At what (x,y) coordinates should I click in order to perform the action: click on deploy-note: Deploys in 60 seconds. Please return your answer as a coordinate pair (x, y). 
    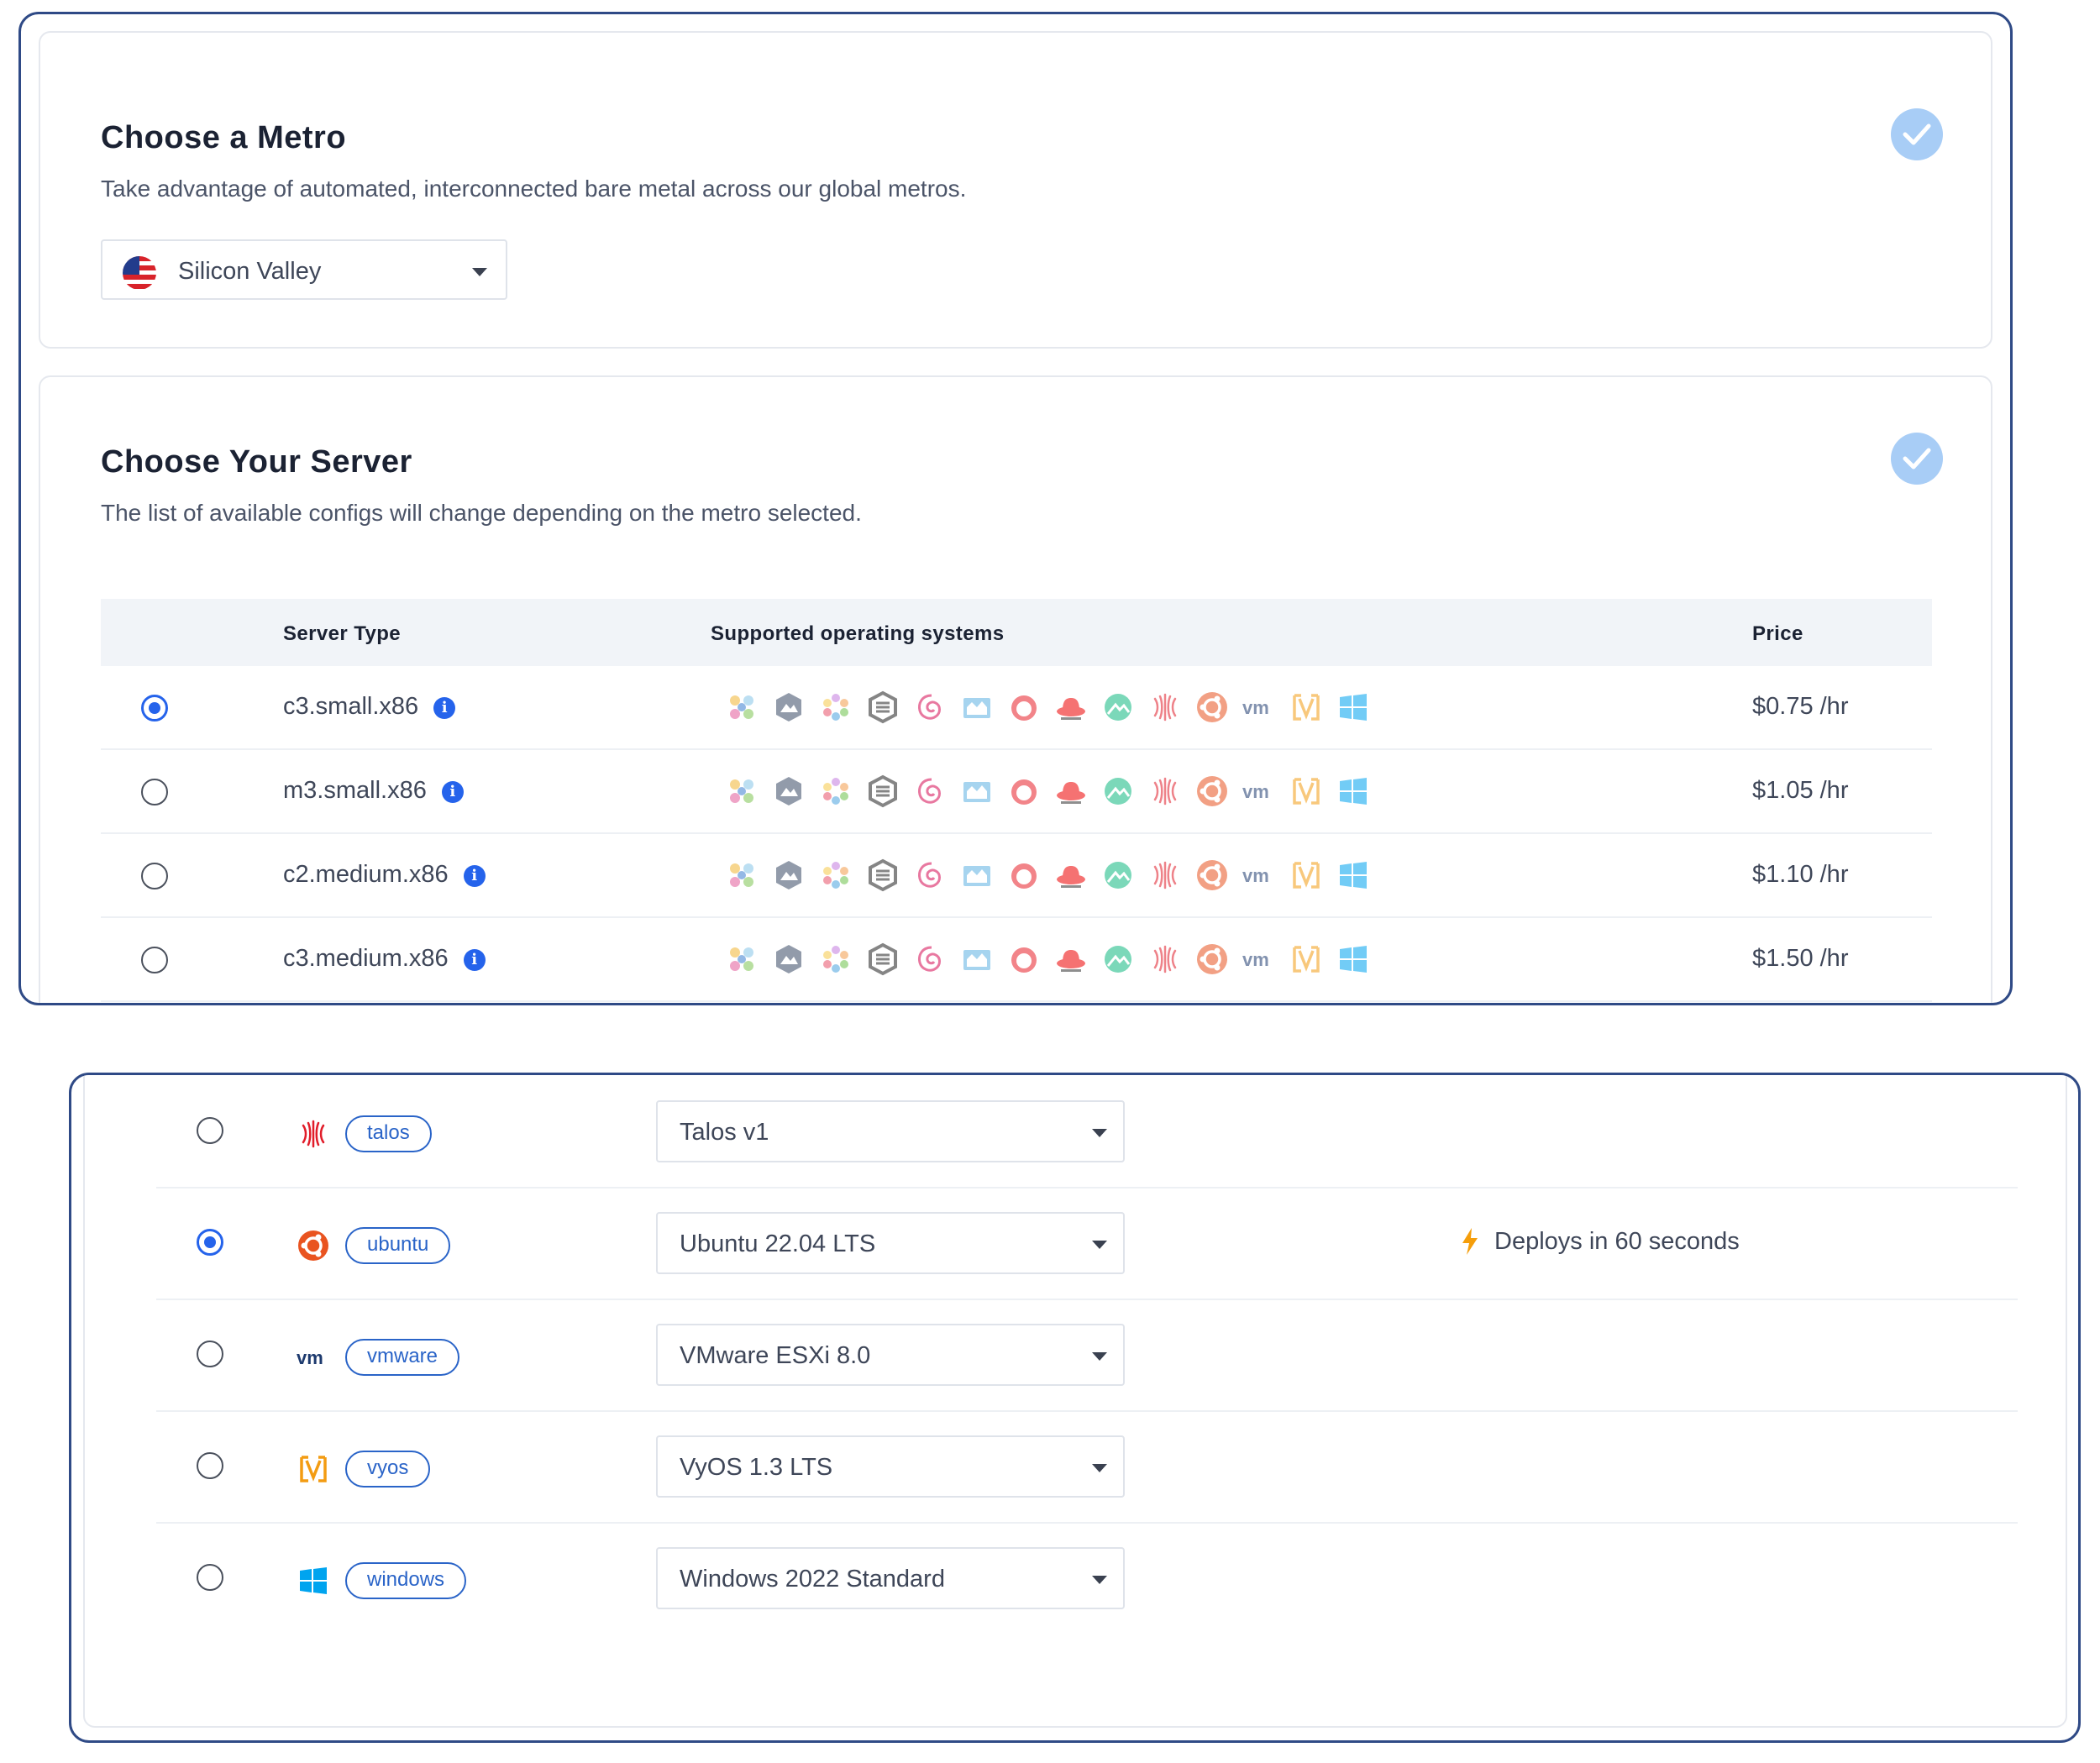
    Looking at the image, I should click on (1600, 1241).